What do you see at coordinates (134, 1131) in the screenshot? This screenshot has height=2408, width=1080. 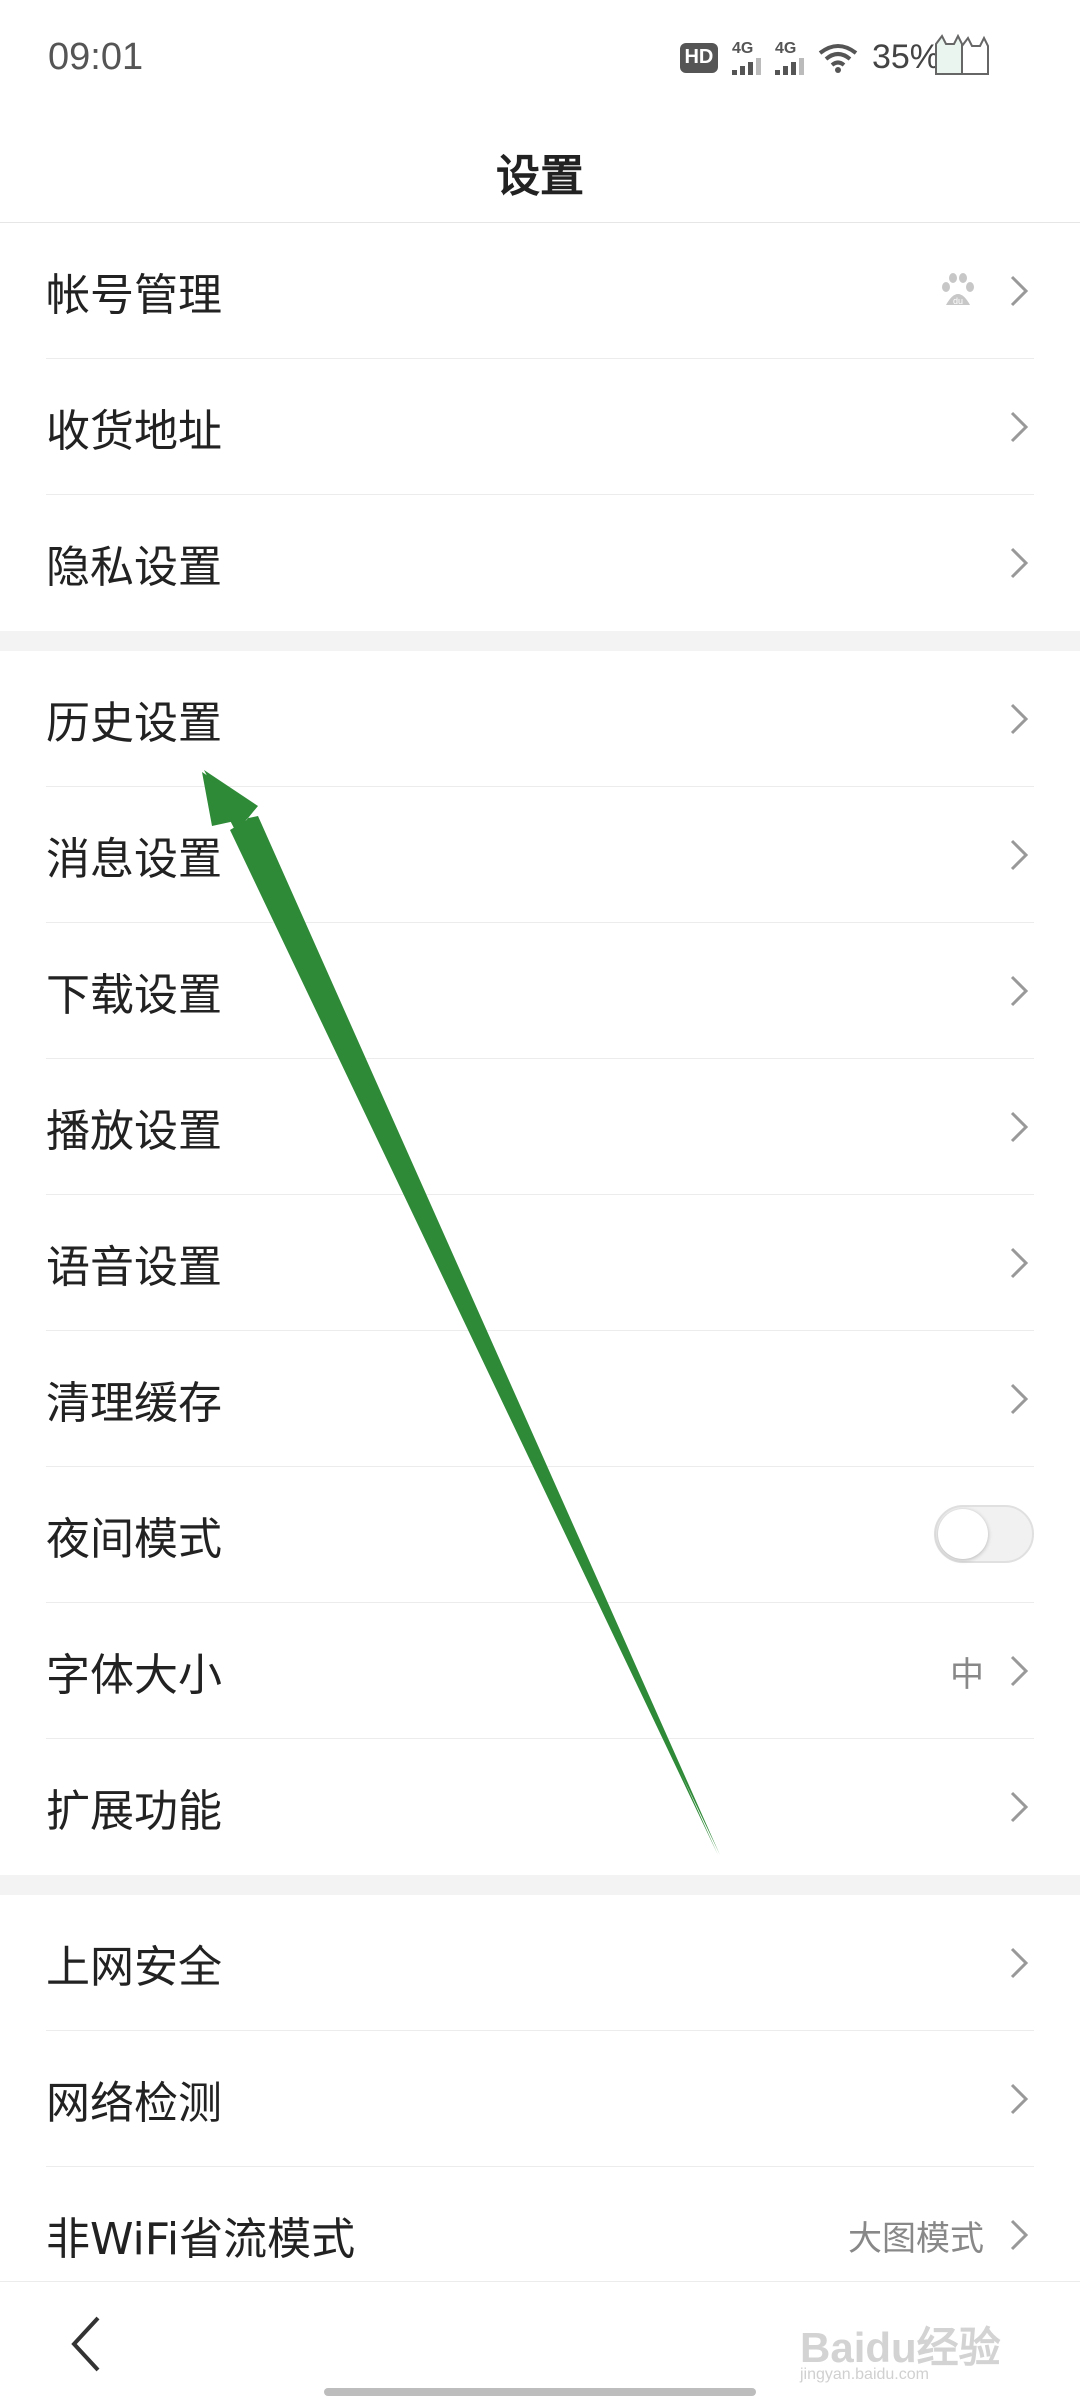 I see `setting-label: 播放设置` at bounding box center [134, 1131].